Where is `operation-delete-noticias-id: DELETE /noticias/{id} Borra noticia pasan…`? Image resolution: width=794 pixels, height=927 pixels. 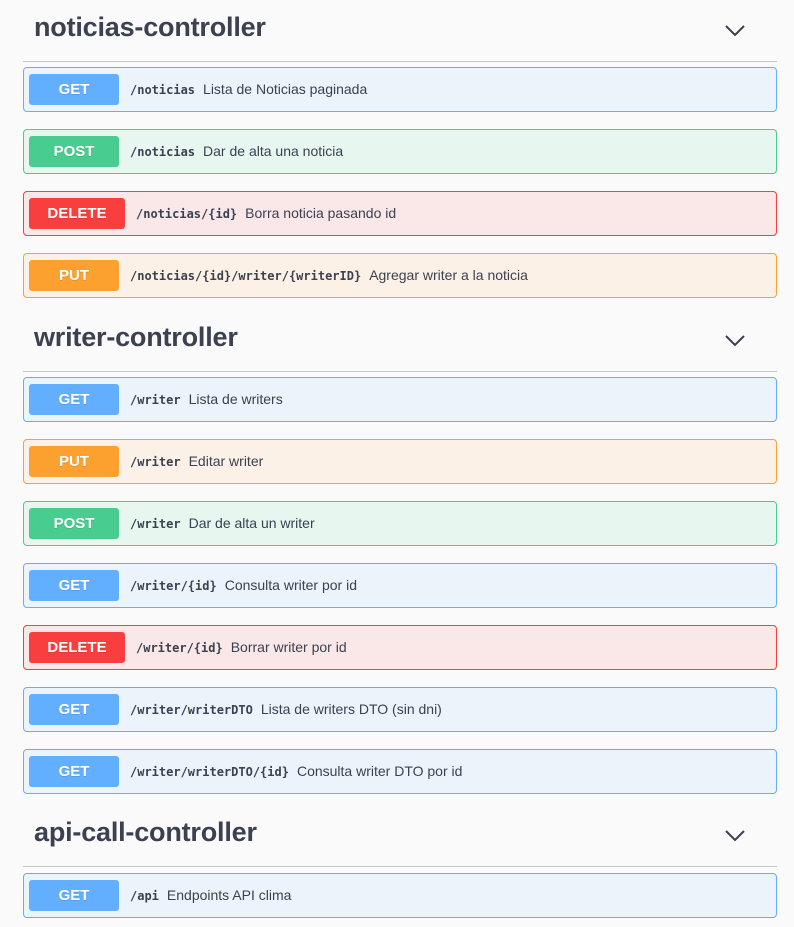 operation-delete-noticias-id: DELETE /noticias/{id} Borra noticia pasan… is located at coordinates (400, 213).